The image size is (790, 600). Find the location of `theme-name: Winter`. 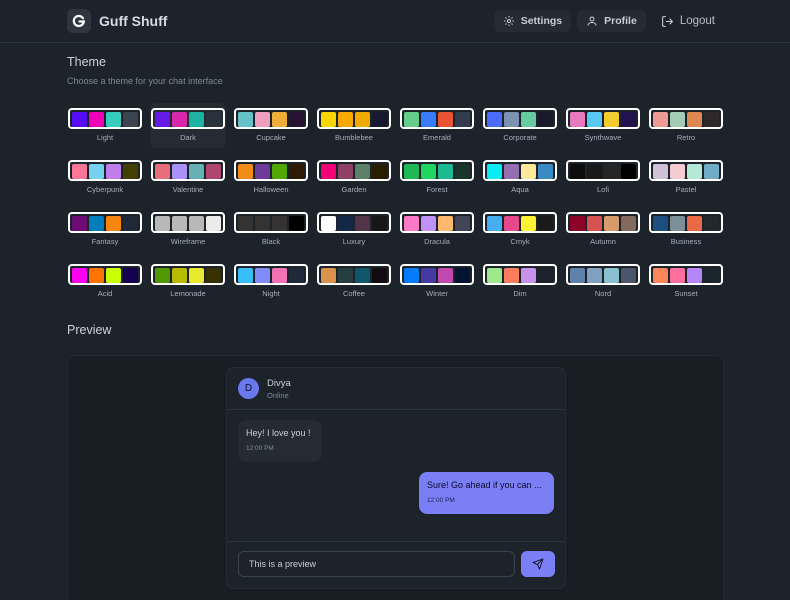

theme-name: Winter is located at coordinates (437, 293).